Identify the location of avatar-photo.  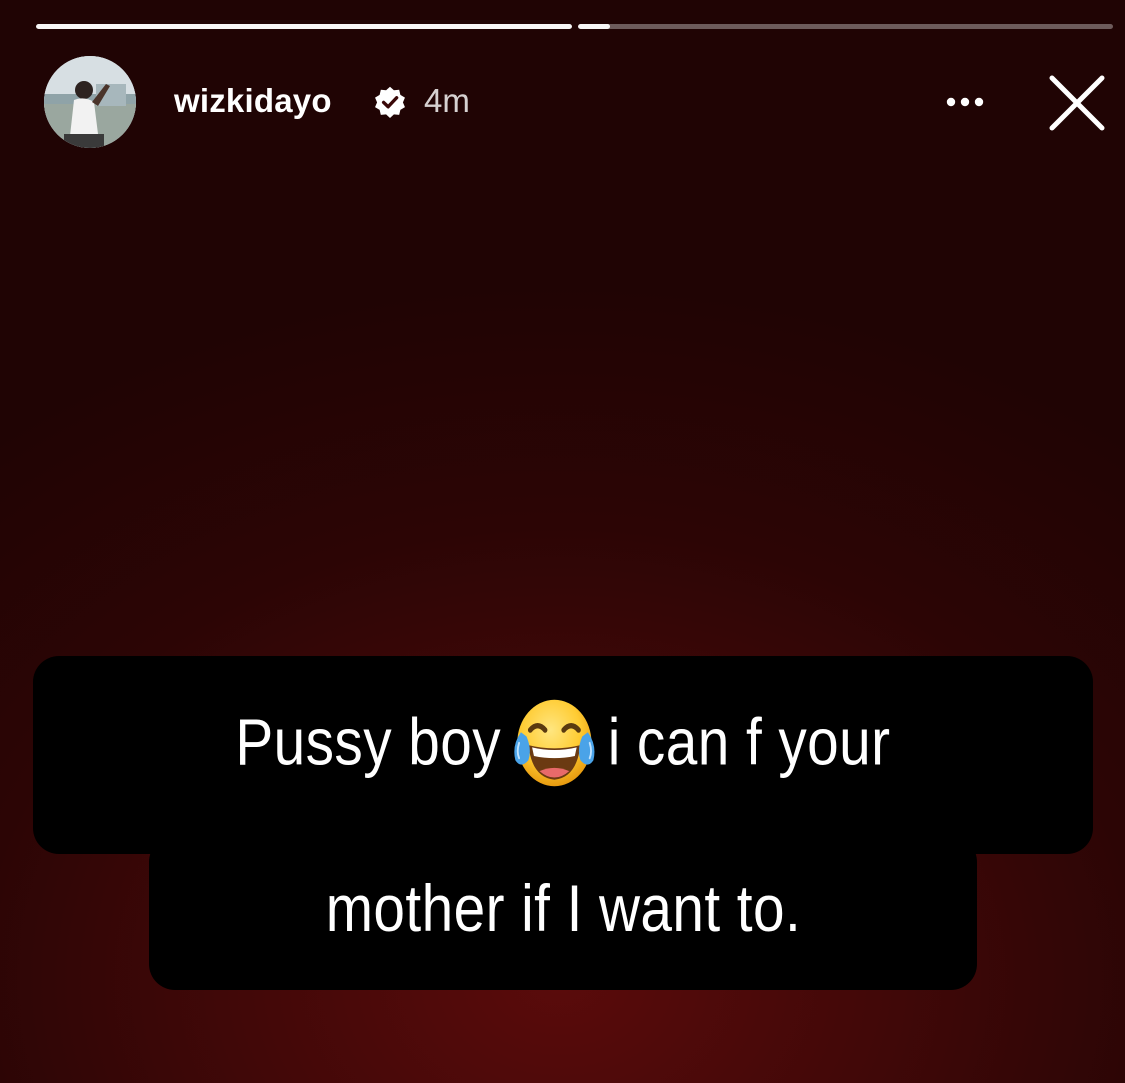
(90, 102).